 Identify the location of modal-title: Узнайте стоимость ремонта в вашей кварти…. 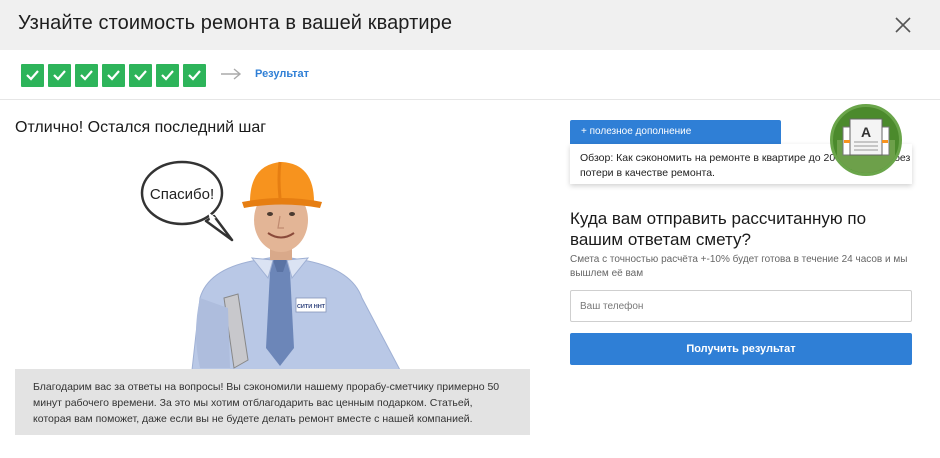
(235, 23).